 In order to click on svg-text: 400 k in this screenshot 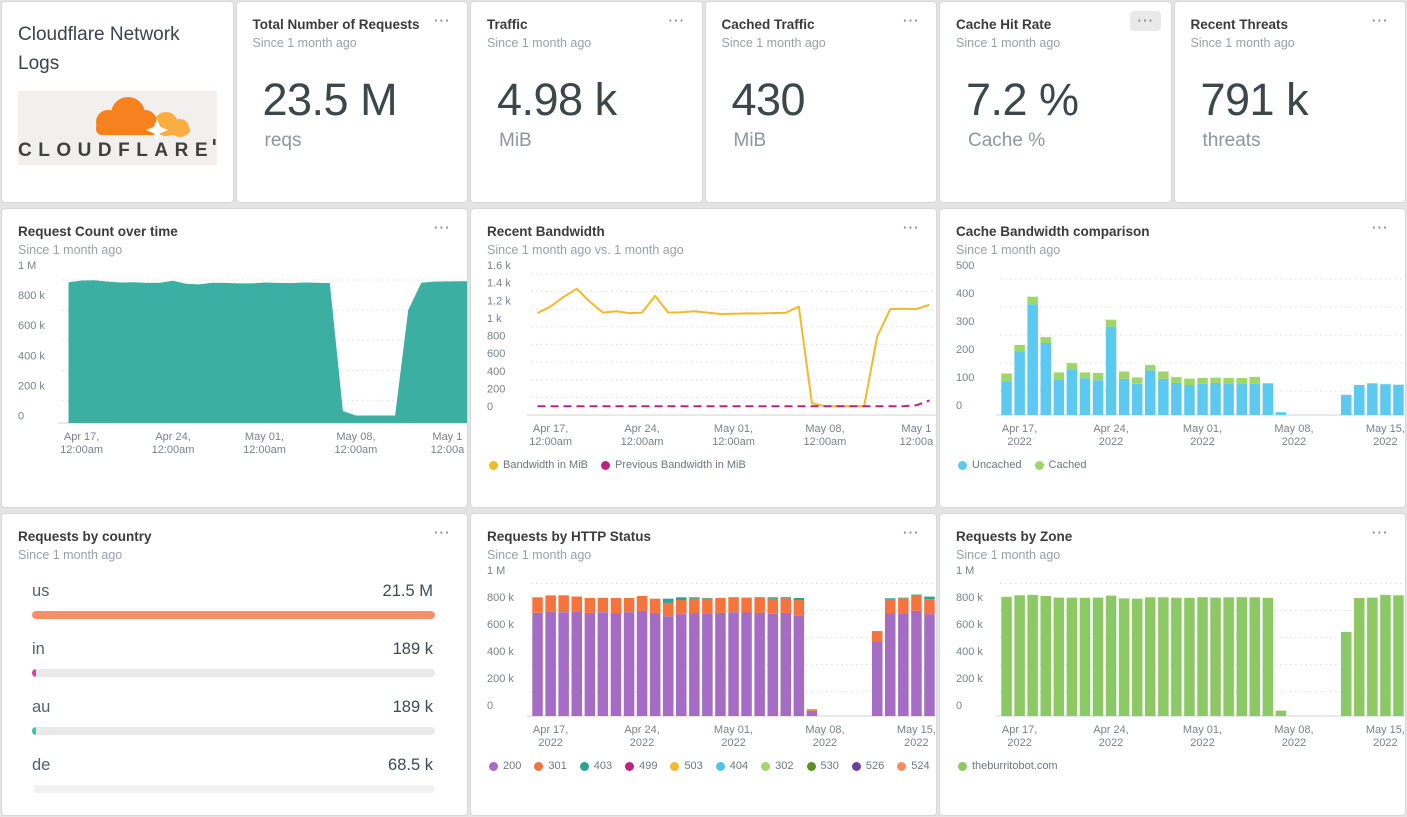, I will do `click(31, 356)`.